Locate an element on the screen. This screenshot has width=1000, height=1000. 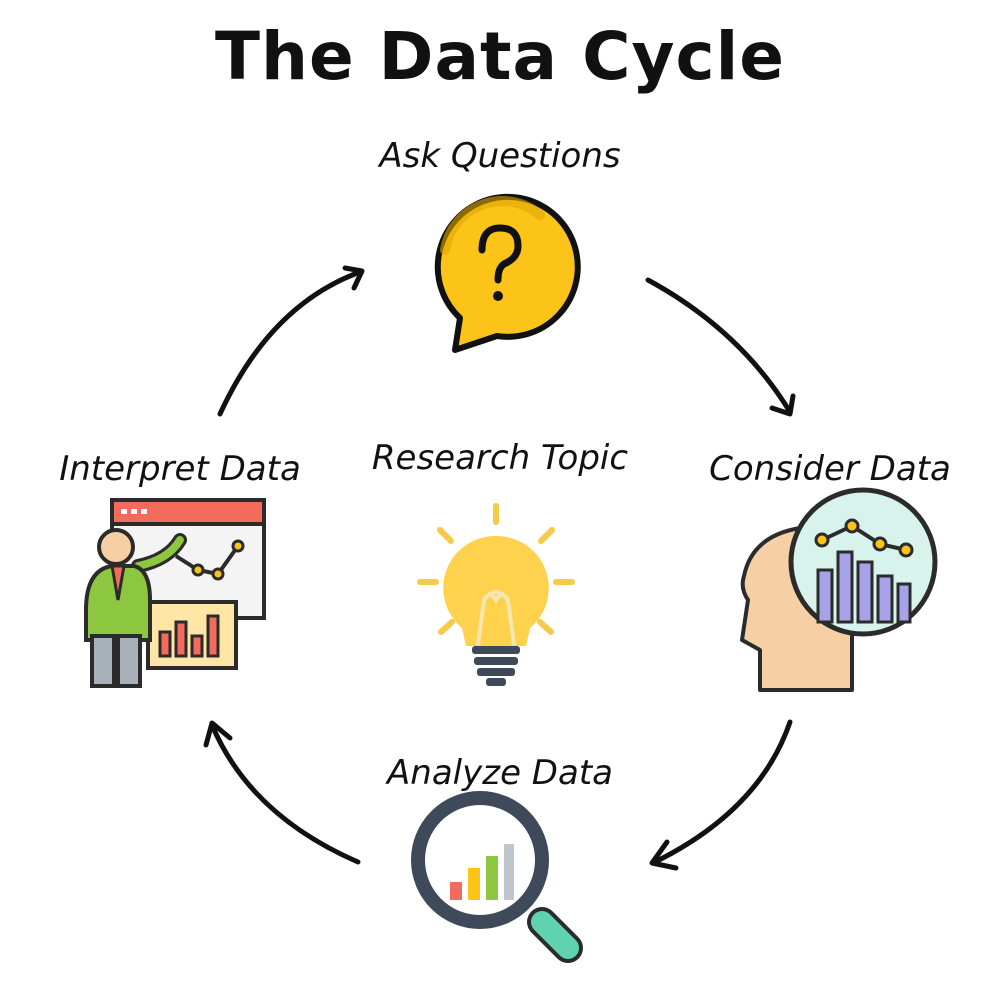
arrow-bottom-right is located at coordinates (721, 795).